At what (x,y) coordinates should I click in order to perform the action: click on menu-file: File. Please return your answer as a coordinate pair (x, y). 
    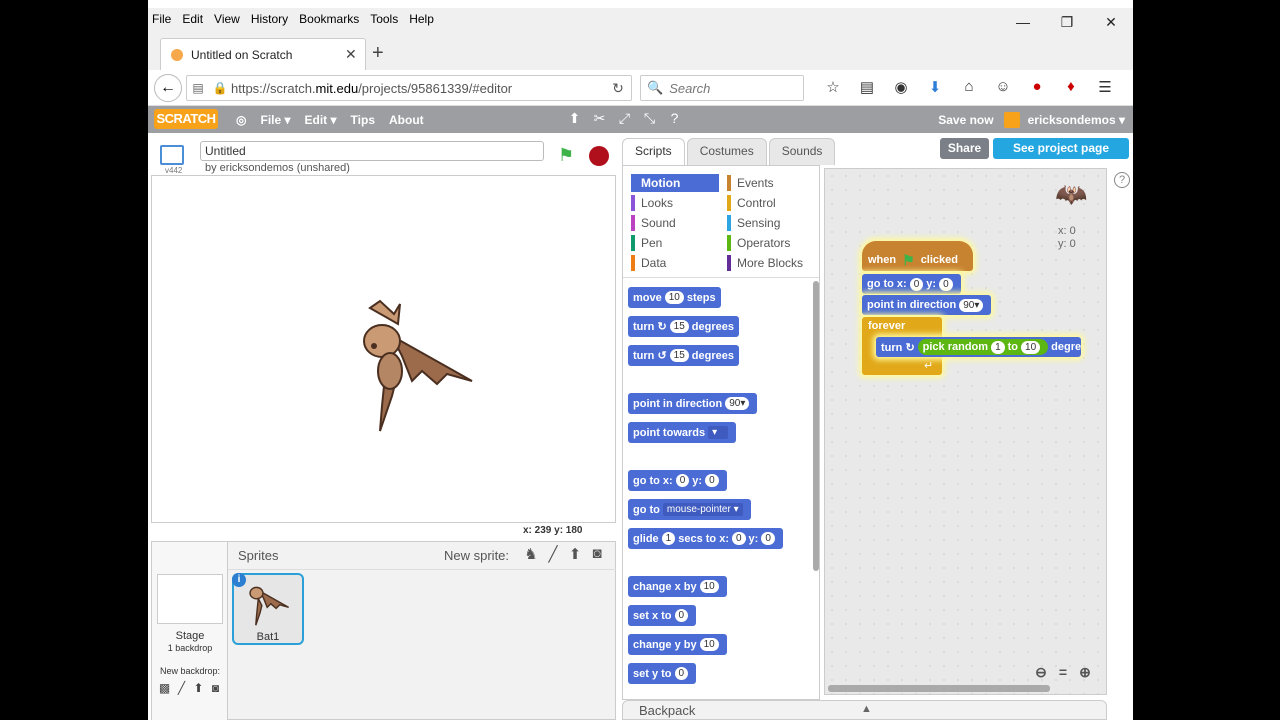
    Looking at the image, I should click on (161, 19).